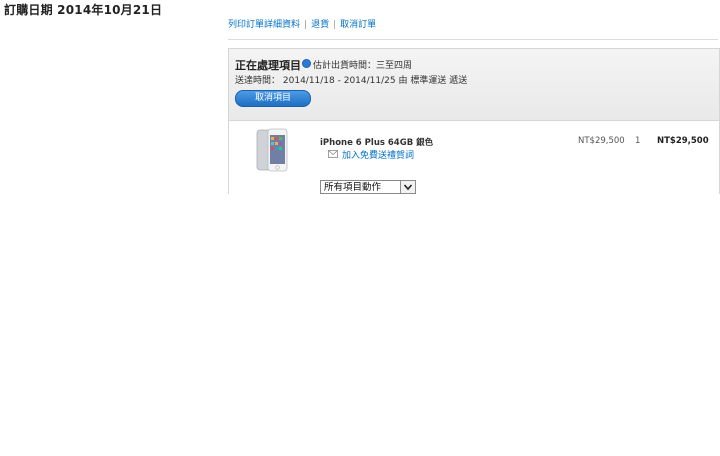  What do you see at coordinates (683, 141) in the screenshot?
I see `line-total: NT$29,500` at bounding box center [683, 141].